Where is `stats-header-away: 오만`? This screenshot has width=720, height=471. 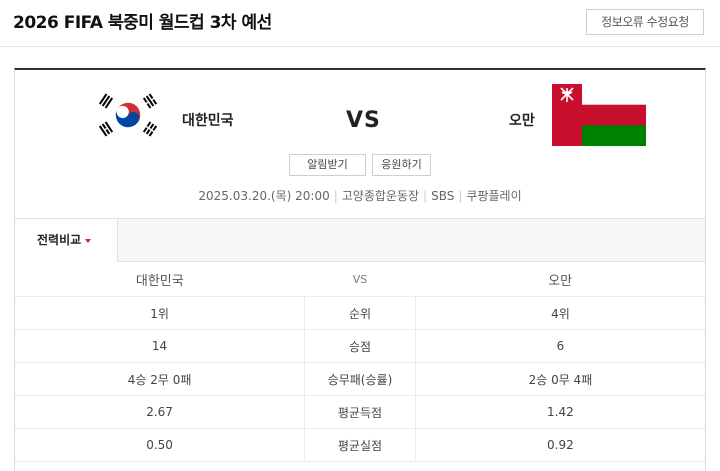 stats-header-away: 오만 is located at coordinates (560, 279).